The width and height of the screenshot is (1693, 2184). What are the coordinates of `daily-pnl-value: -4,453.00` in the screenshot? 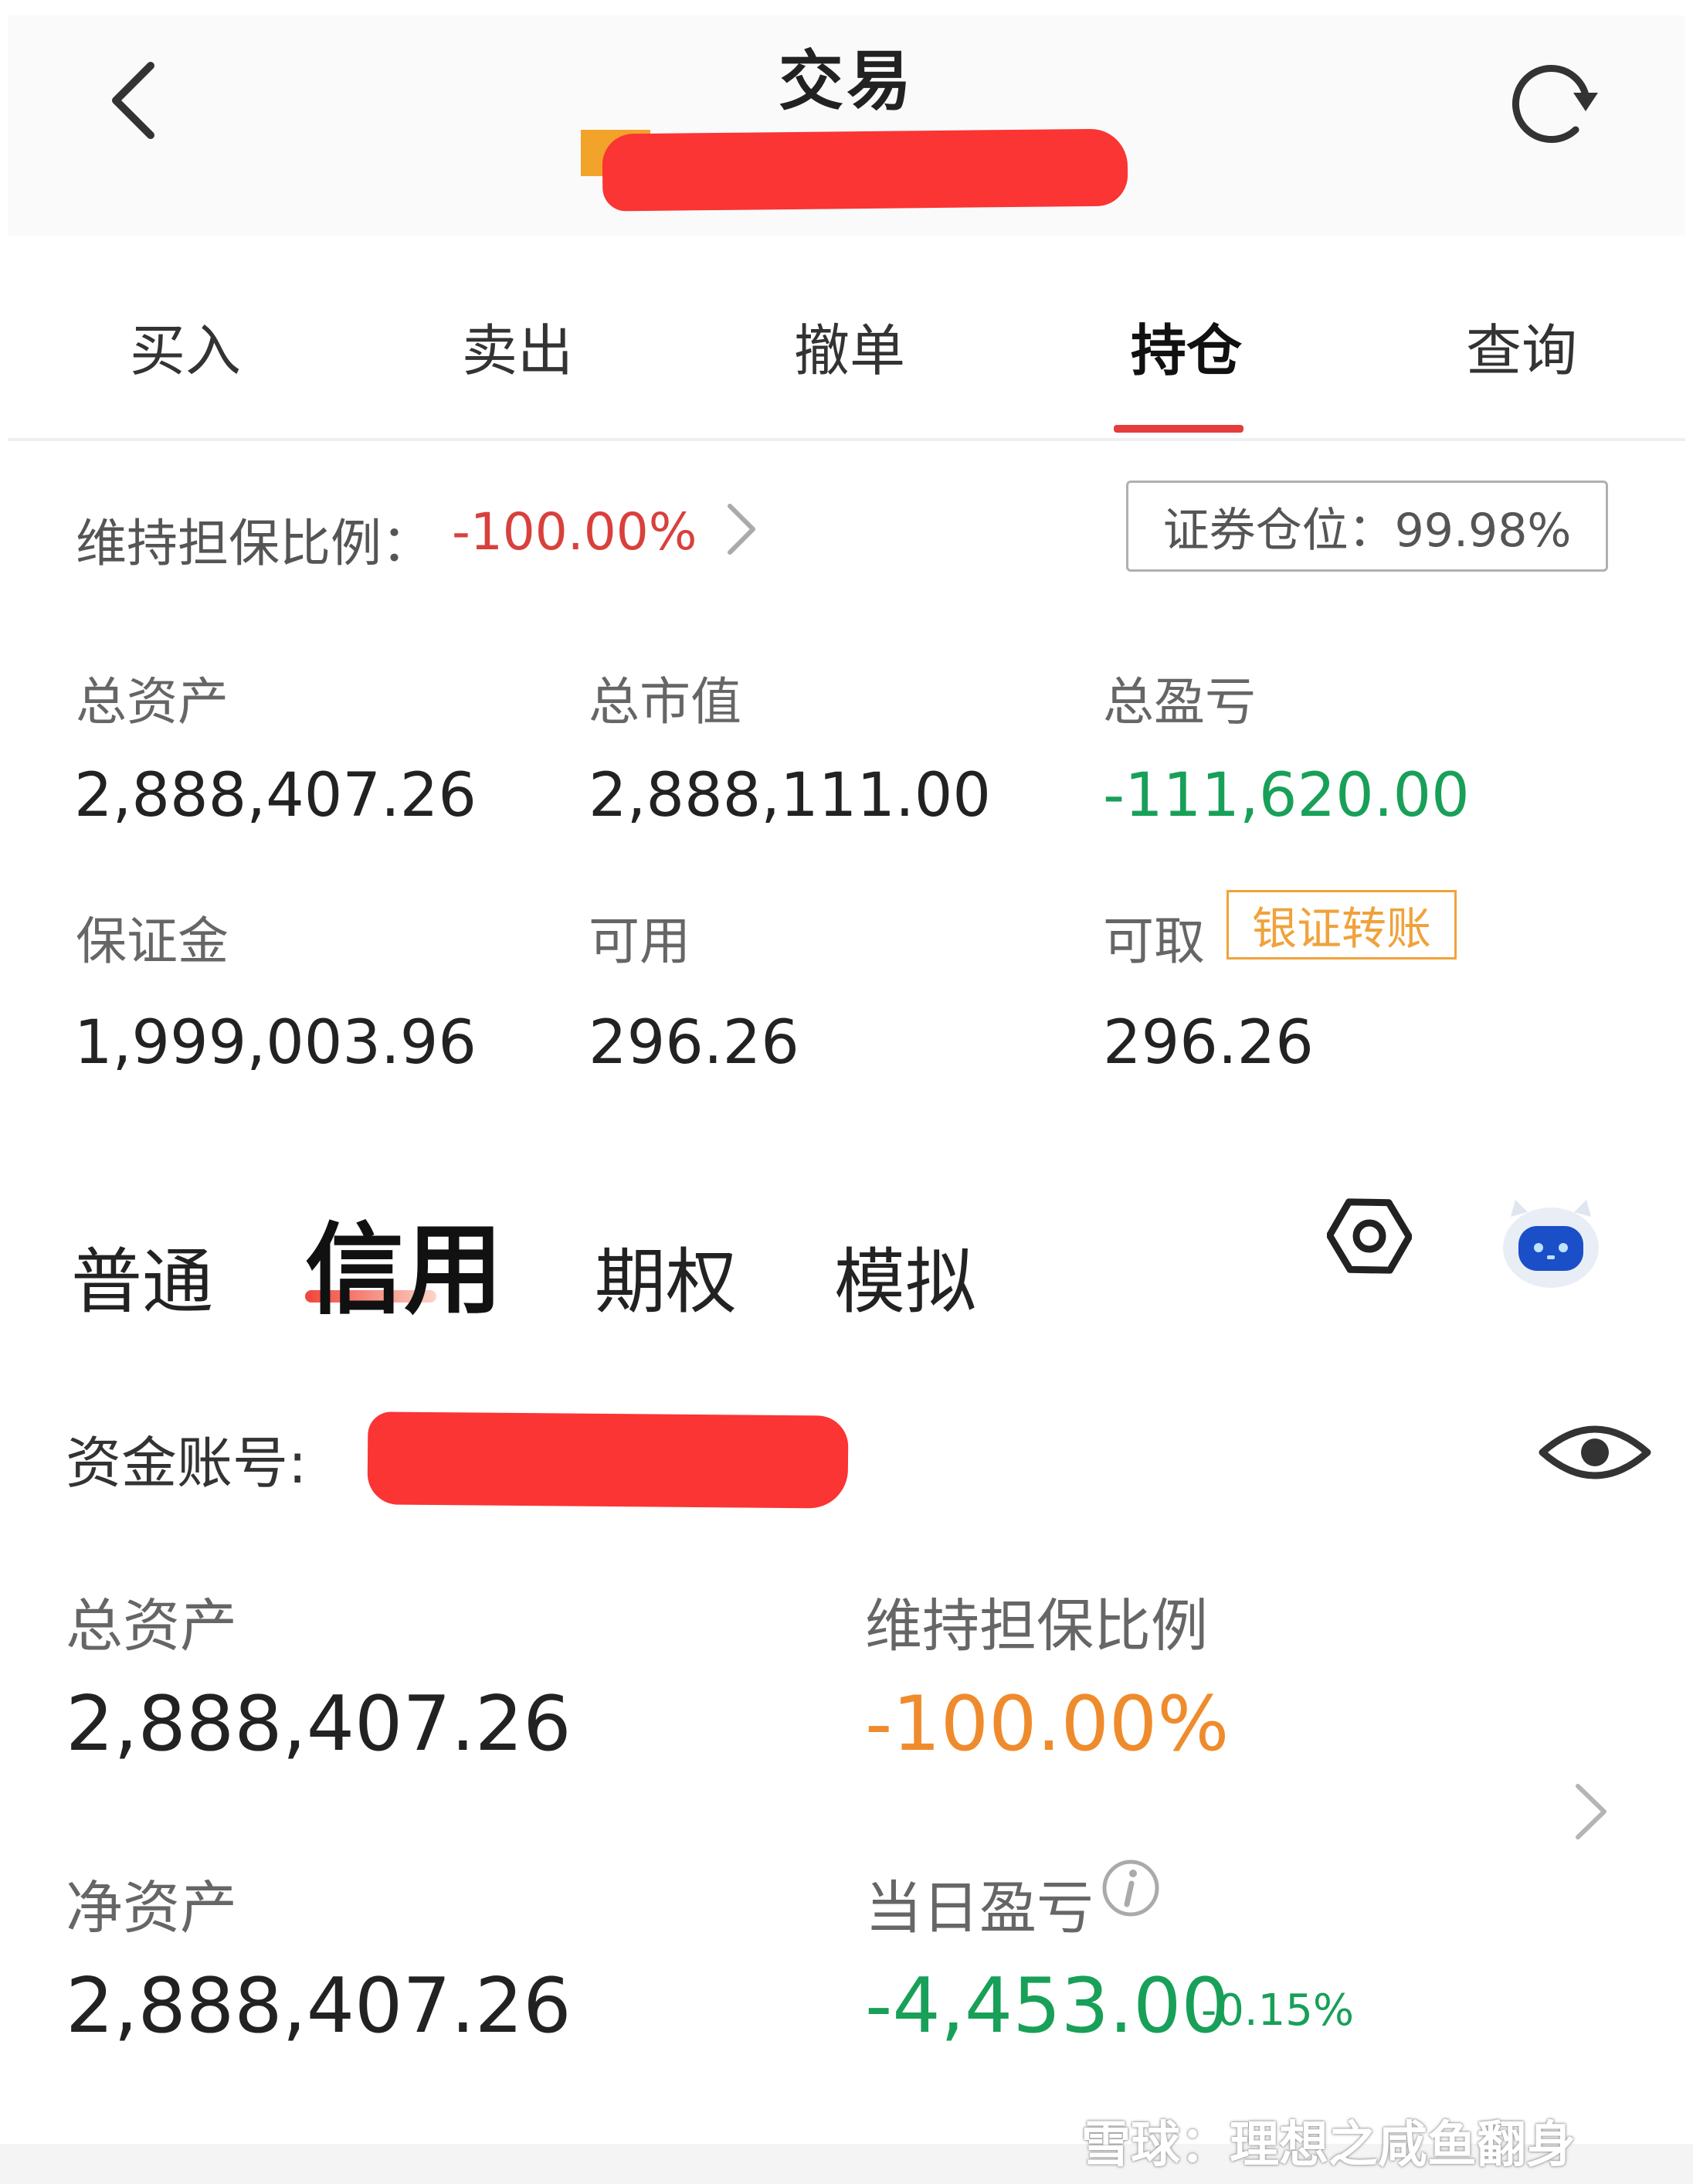 It's located at (1047, 2006).